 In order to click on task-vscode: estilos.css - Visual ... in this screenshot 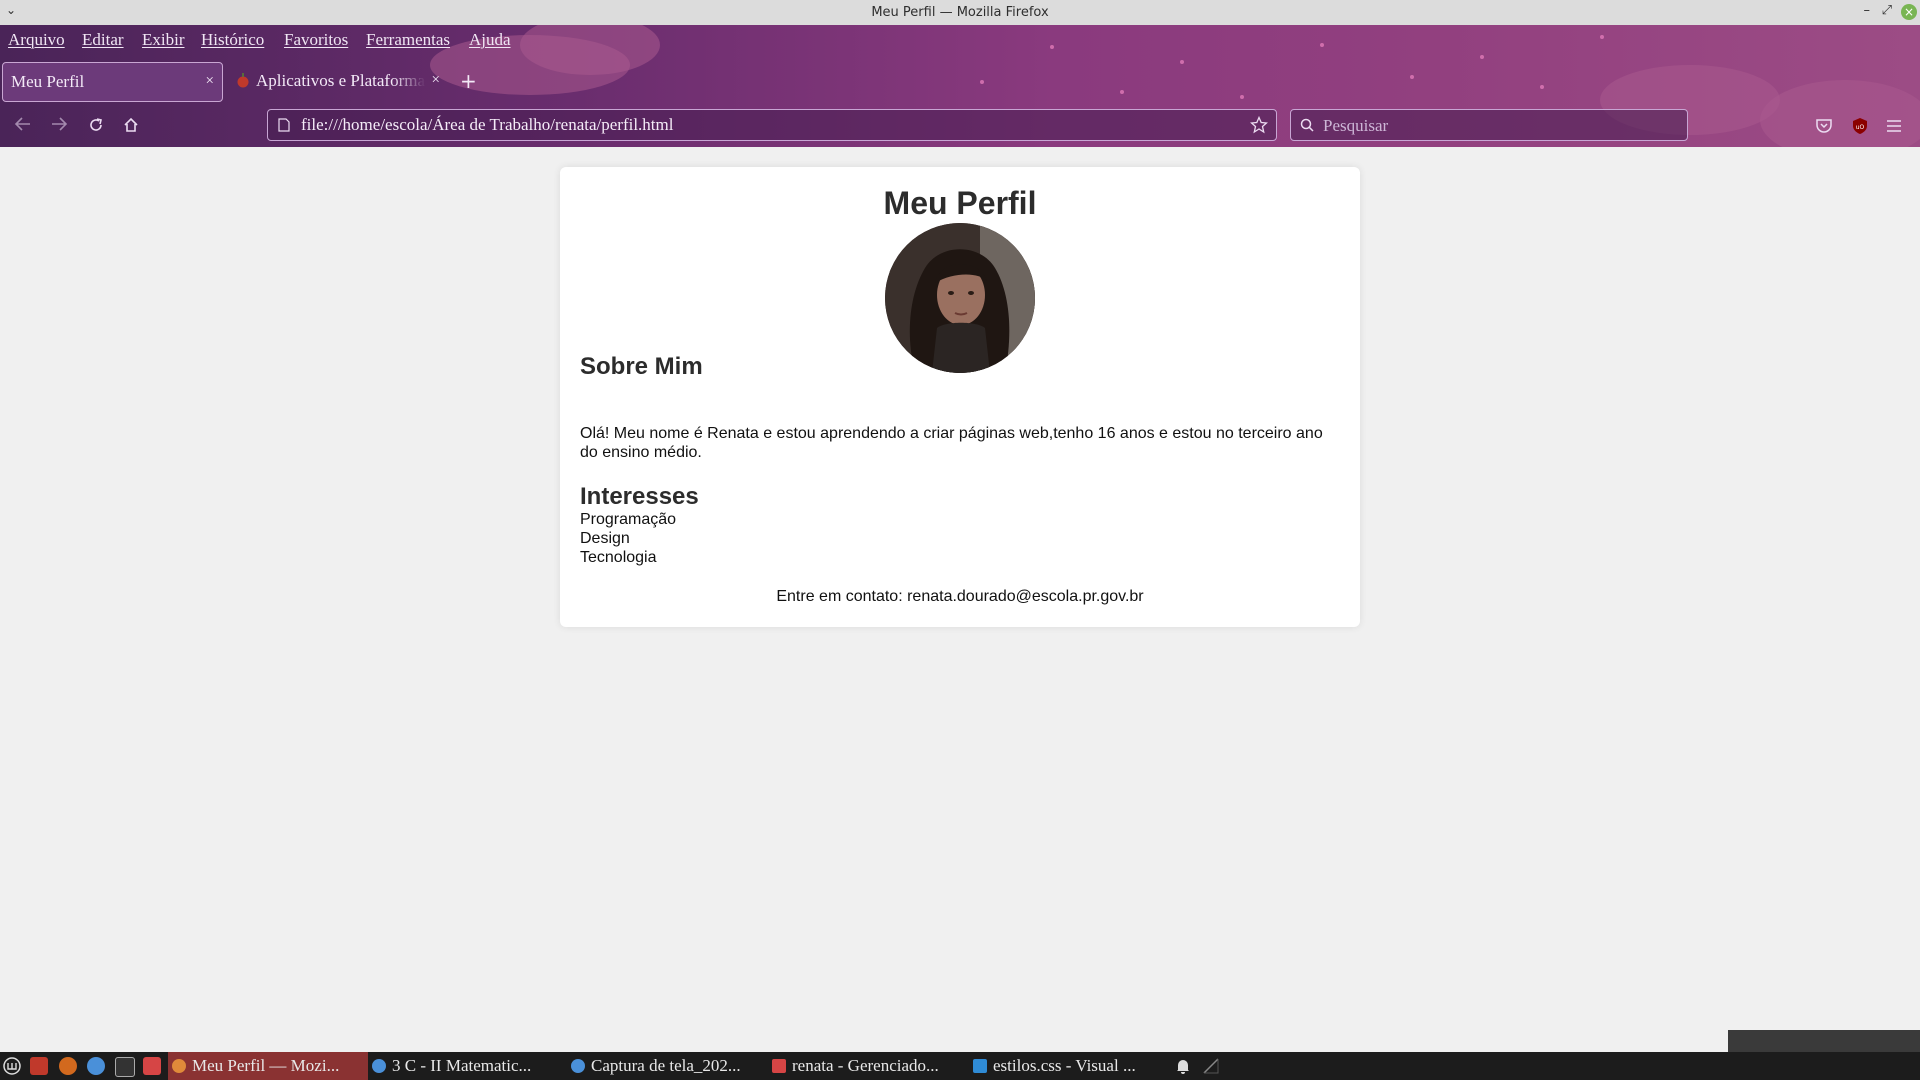, I will do `click(1070, 1066)`.